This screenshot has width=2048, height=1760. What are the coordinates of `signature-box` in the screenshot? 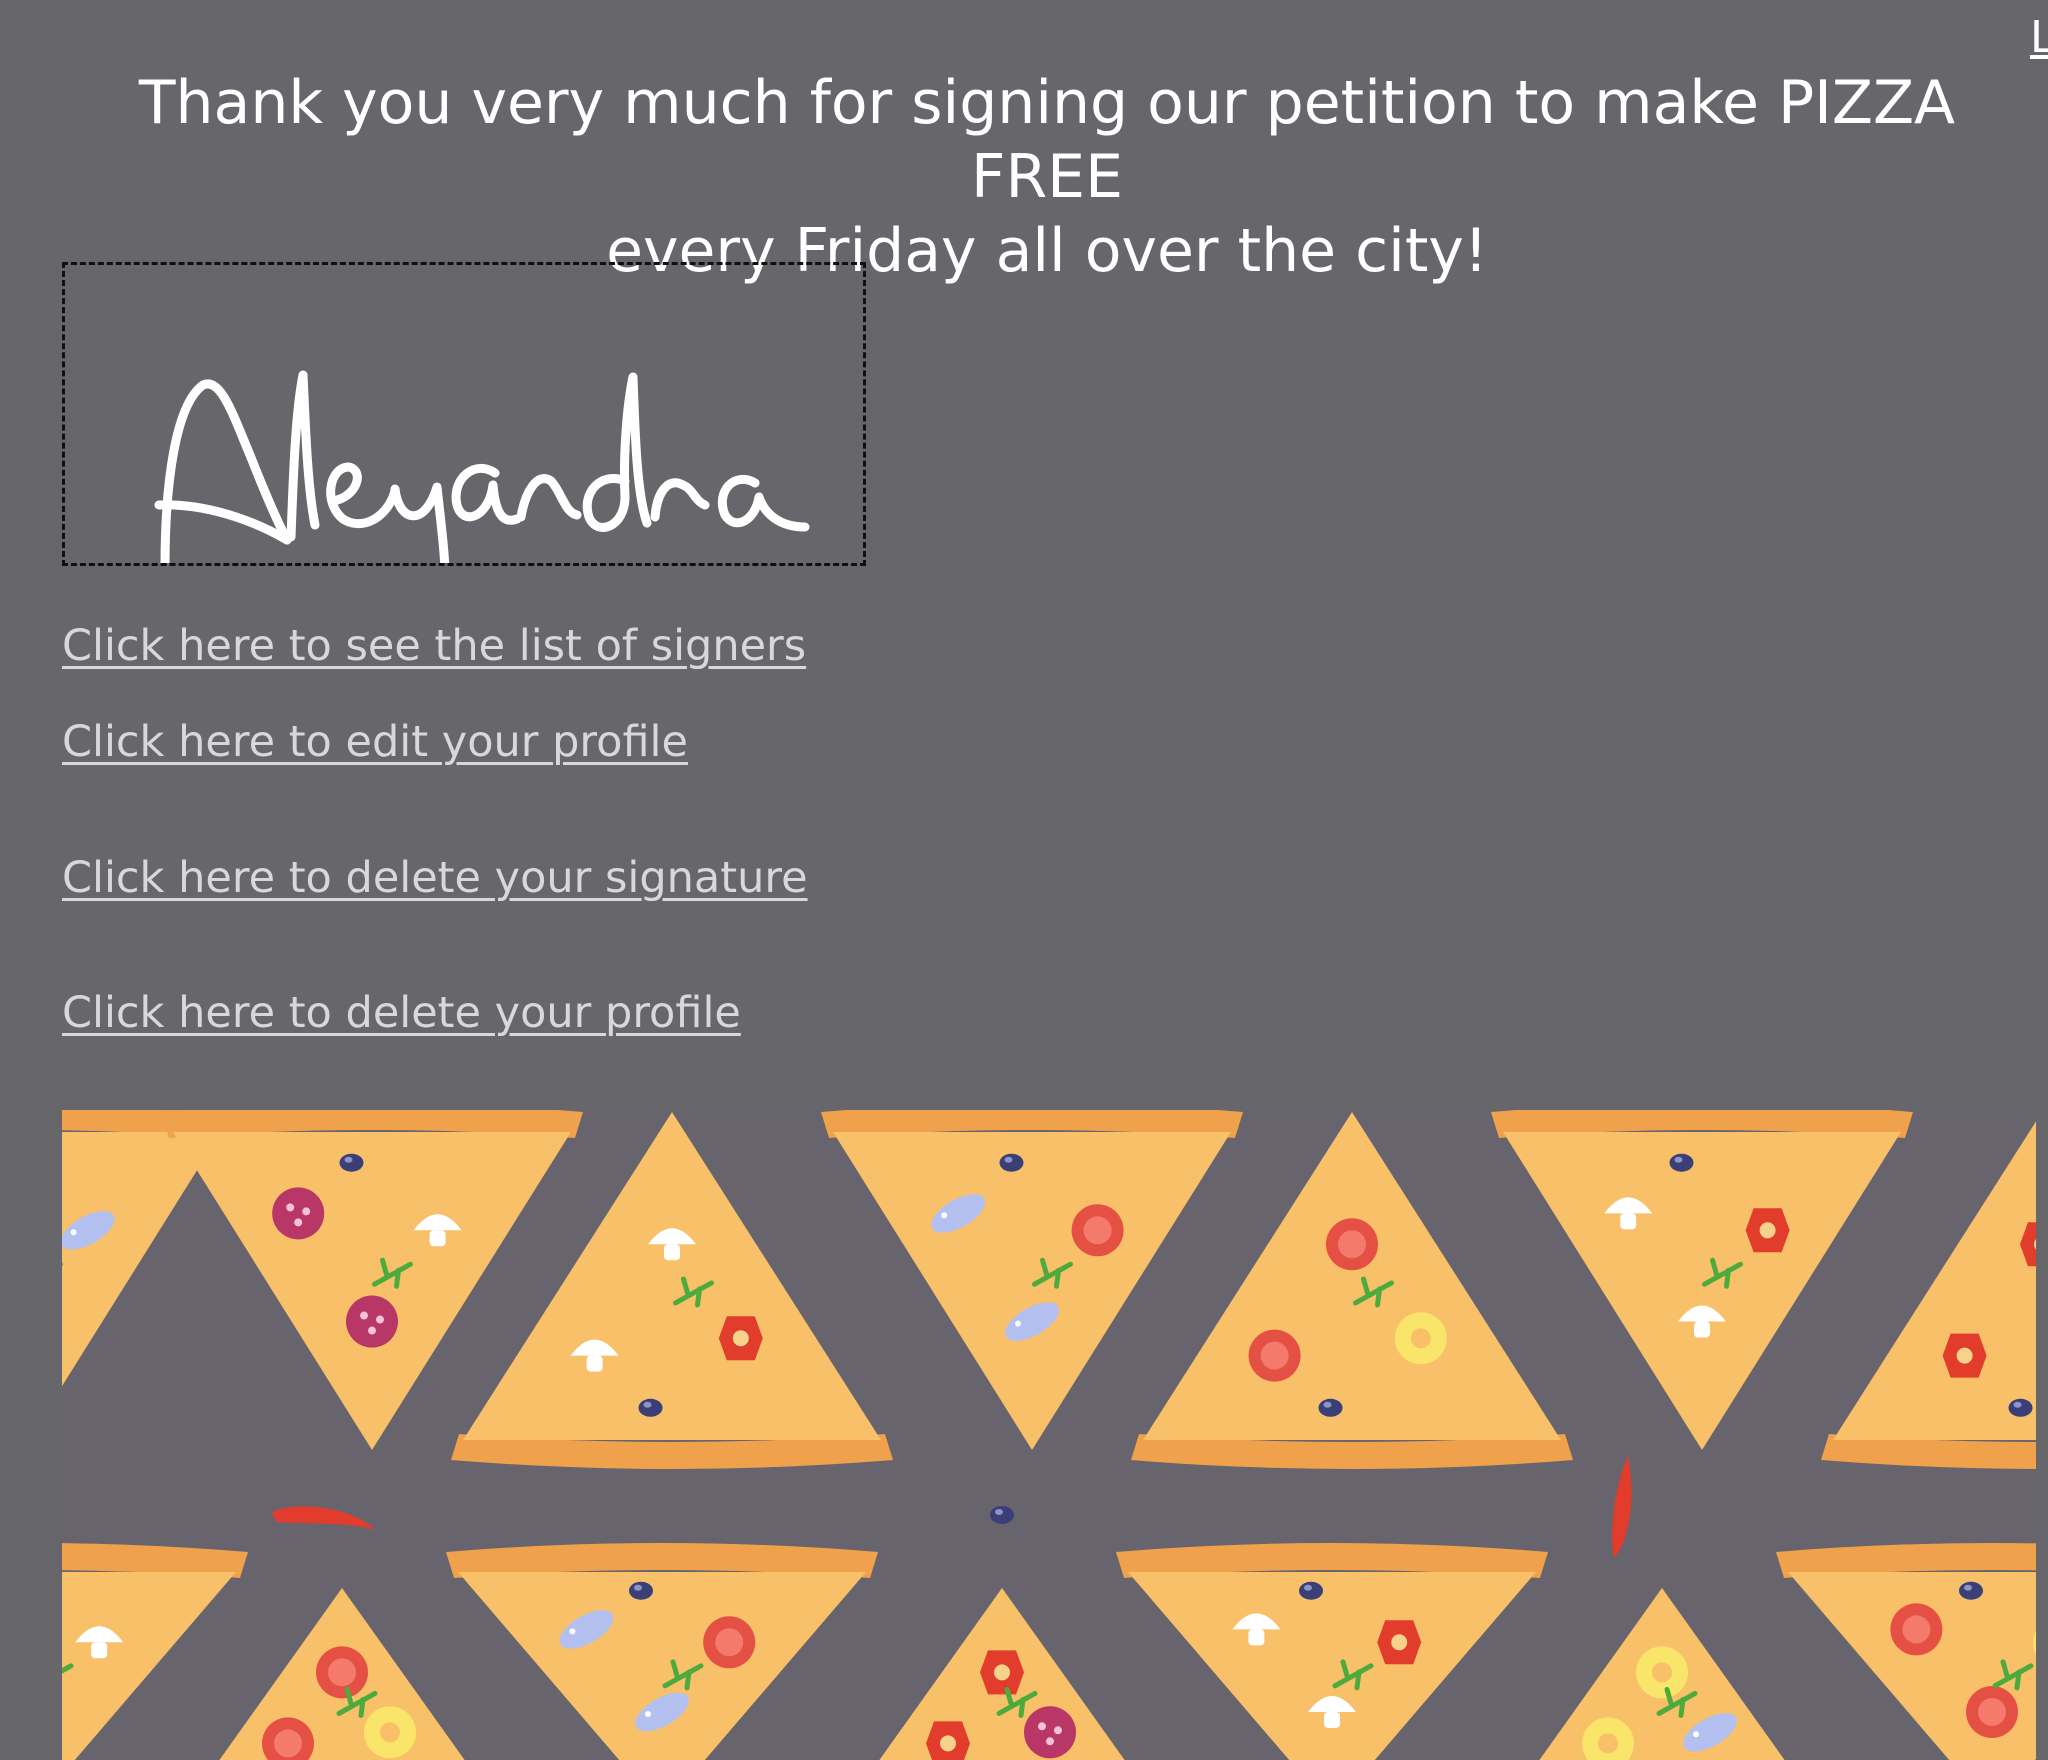 It's located at (464, 414).